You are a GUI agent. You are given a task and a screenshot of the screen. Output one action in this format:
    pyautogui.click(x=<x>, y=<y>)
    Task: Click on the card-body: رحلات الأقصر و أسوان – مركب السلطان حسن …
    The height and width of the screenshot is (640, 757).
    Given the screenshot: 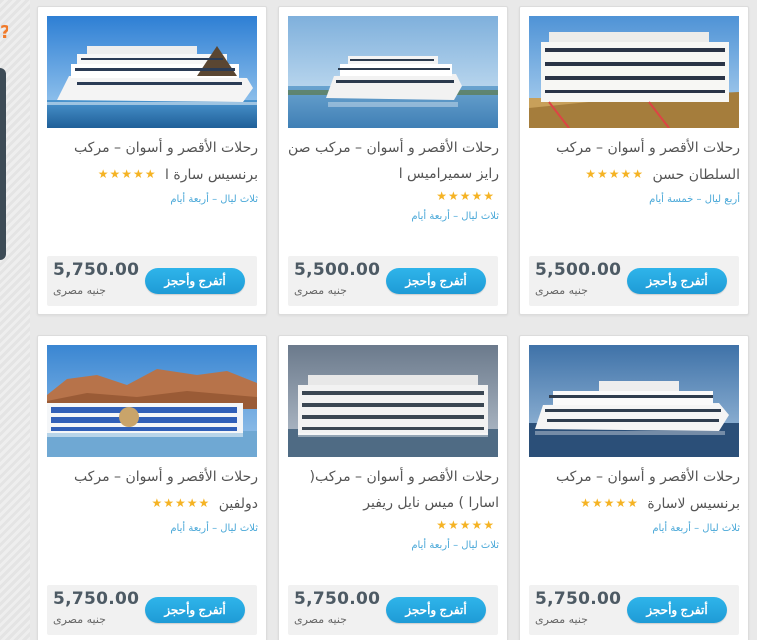 What is the action you would take?
    pyautogui.click(x=634, y=172)
    